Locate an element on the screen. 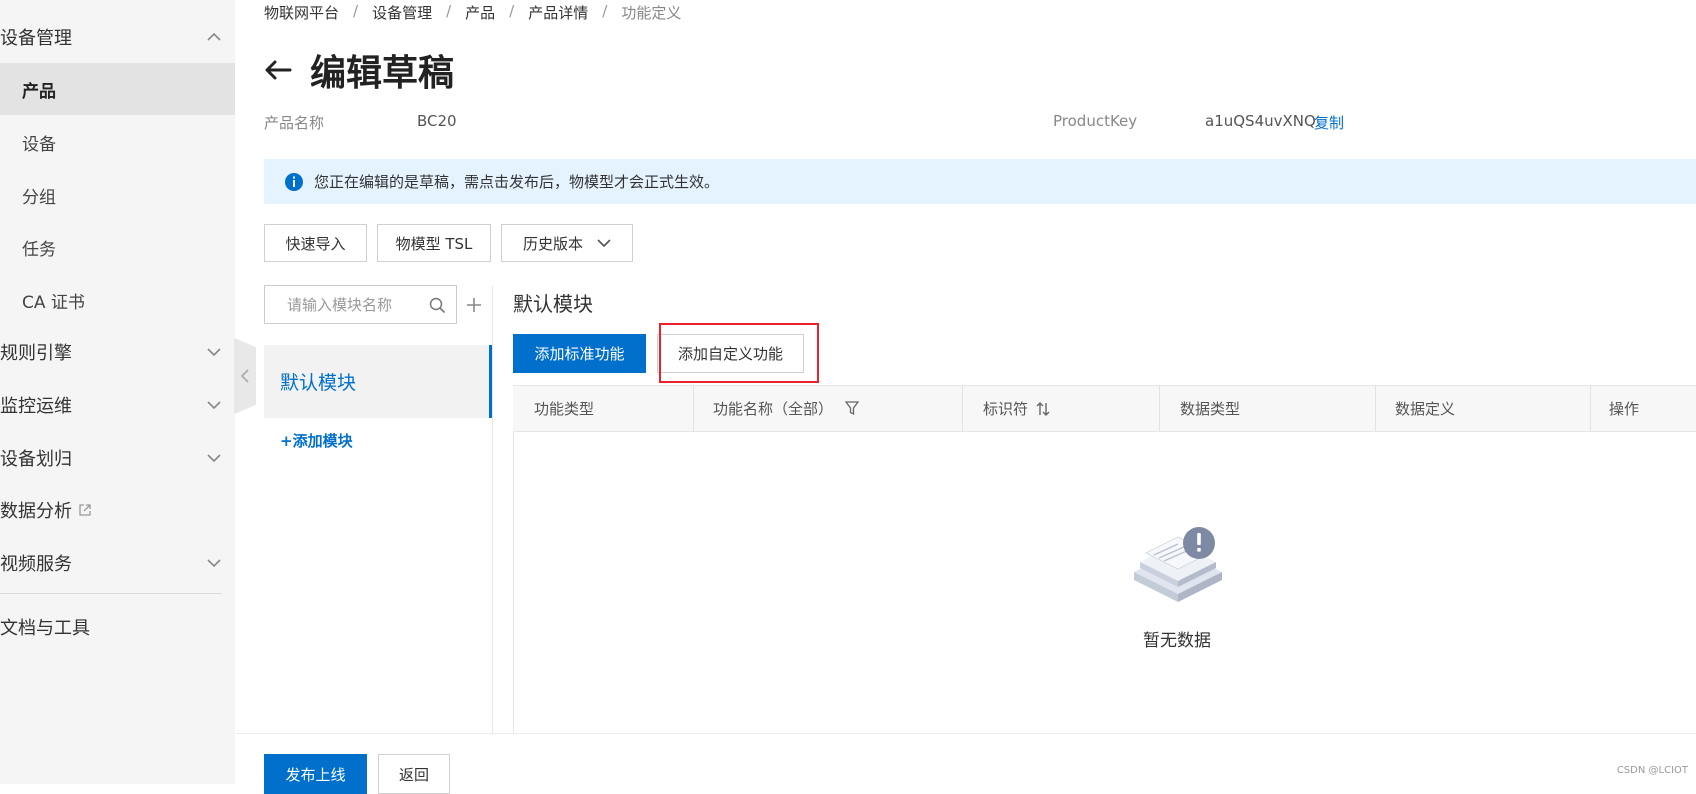 This screenshot has height=794, width=1696. add-standard-function-button: 添加标准功能 is located at coordinates (579, 353).